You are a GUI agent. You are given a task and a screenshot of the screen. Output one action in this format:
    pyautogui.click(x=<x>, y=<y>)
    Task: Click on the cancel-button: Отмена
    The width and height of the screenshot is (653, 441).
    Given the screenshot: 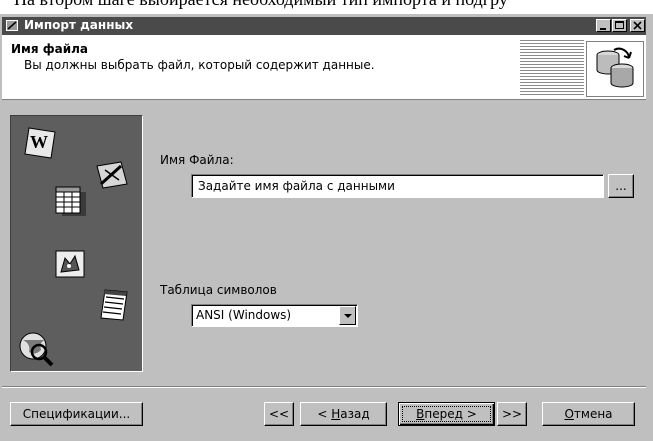 What is the action you would take?
    pyautogui.click(x=588, y=414)
    